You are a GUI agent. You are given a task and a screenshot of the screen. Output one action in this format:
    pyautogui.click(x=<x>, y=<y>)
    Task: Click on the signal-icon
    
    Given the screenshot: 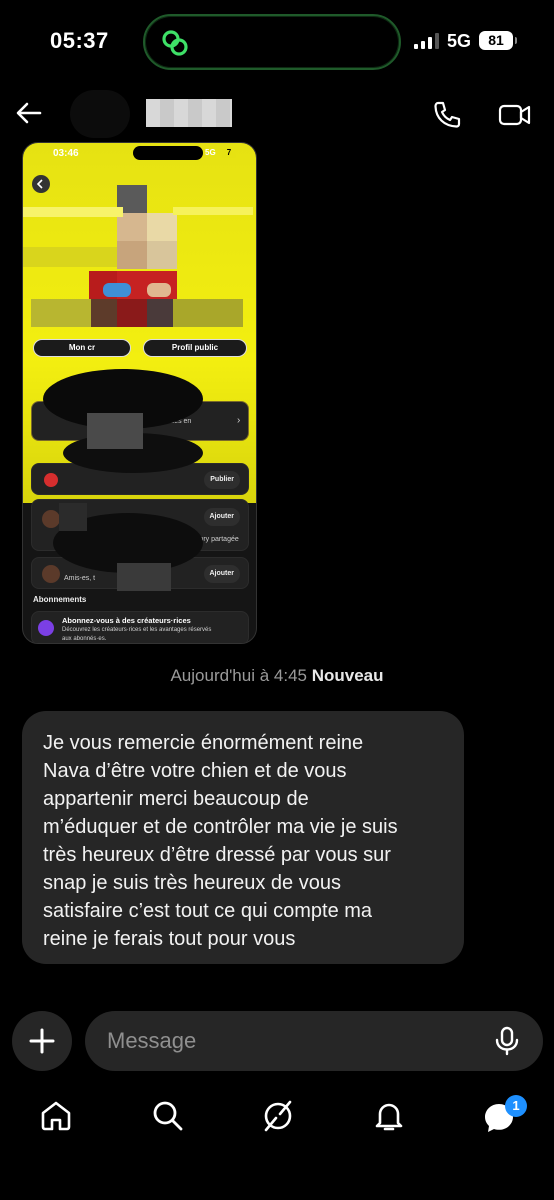 What is the action you would take?
    pyautogui.click(x=426, y=41)
    